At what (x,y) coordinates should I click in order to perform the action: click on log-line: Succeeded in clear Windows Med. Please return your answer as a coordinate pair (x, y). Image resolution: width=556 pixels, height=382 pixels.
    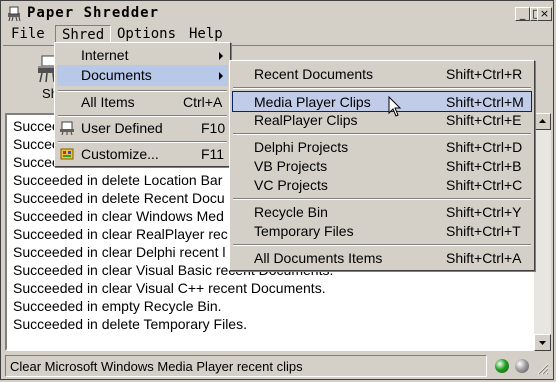
    Looking at the image, I should click on (118, 216).